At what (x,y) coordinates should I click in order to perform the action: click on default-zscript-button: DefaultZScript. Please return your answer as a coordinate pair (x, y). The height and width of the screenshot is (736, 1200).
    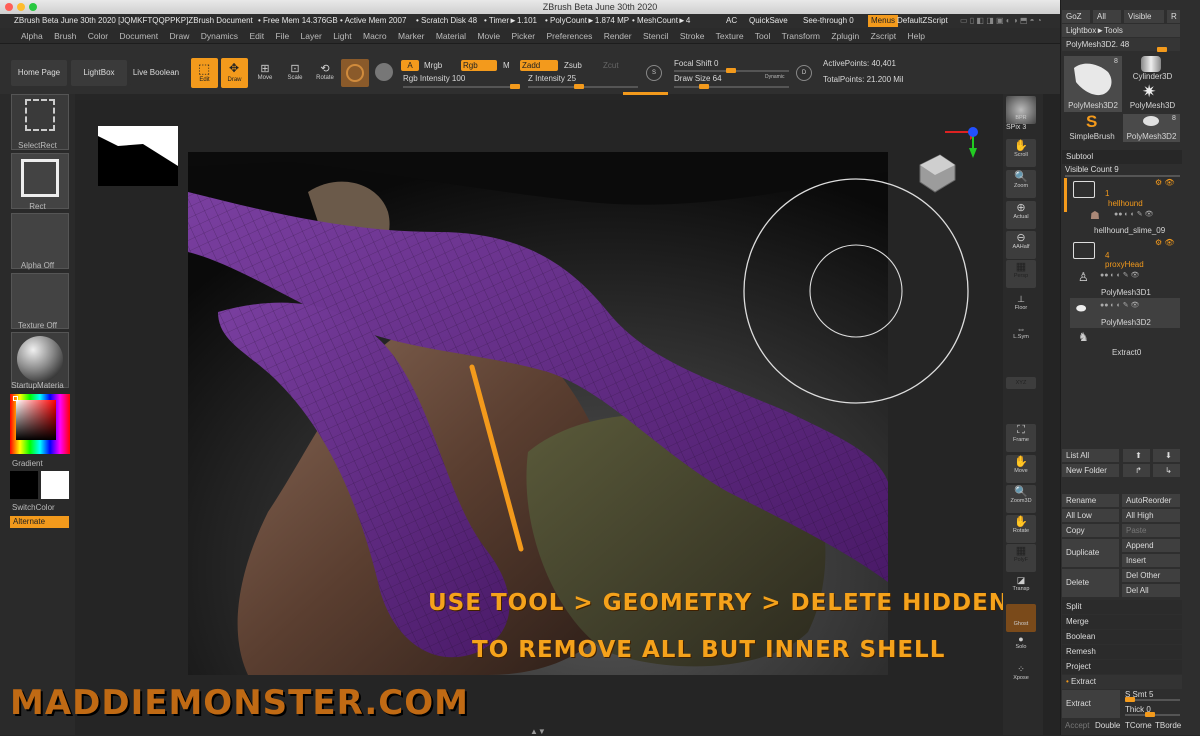
    Looking at the image, I should click on (922, 21).